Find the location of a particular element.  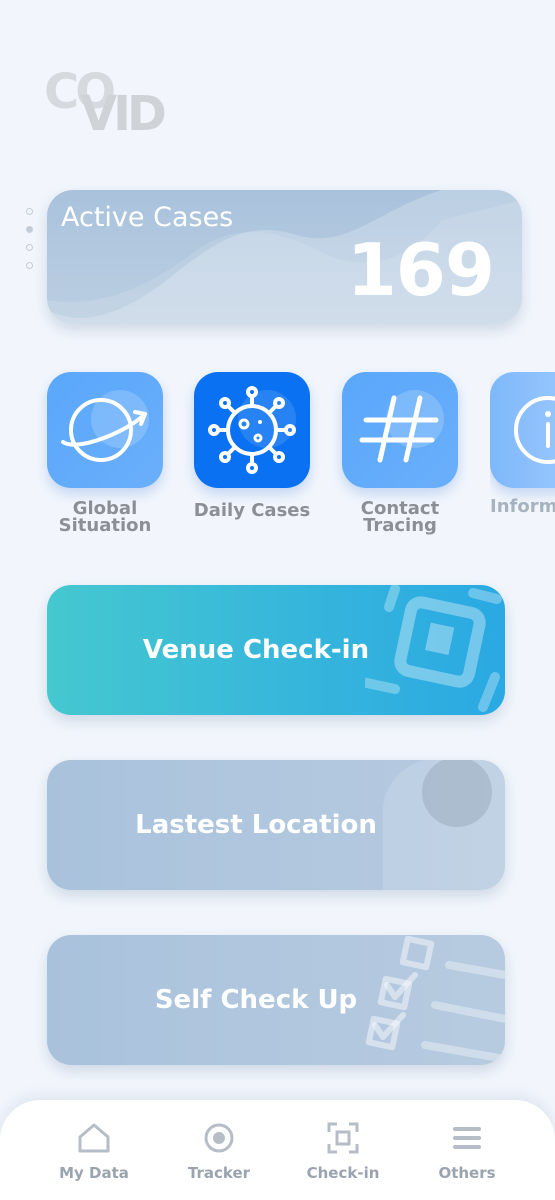

menu-icon is located at coordinates (467, 1138).